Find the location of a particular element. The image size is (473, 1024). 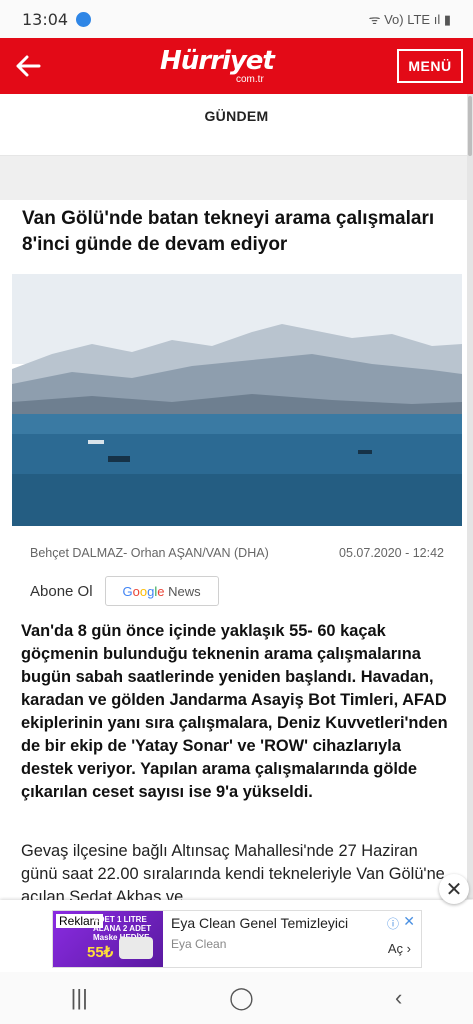

back-arrow-icon is located at coordinates (28, 66).